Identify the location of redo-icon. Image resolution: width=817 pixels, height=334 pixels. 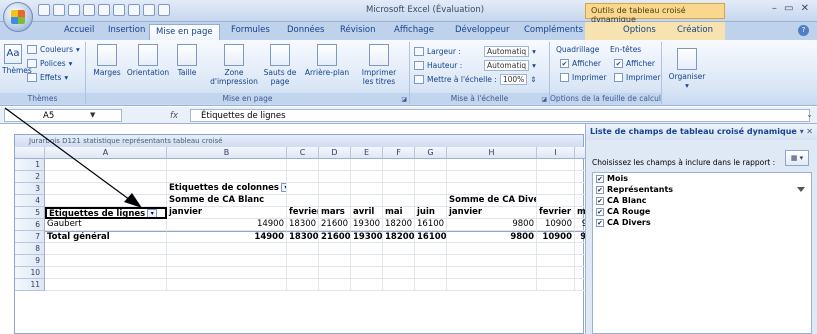
(134, 10).